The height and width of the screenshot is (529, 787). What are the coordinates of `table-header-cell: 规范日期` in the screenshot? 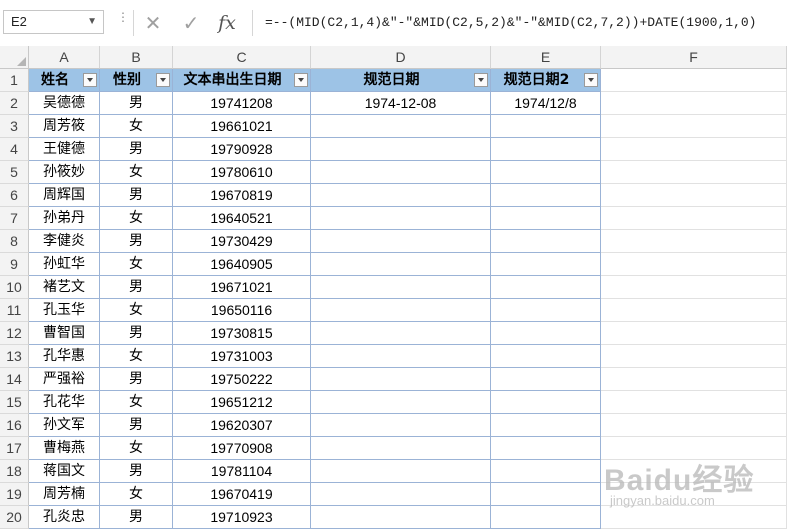 It's located at (401, 80).